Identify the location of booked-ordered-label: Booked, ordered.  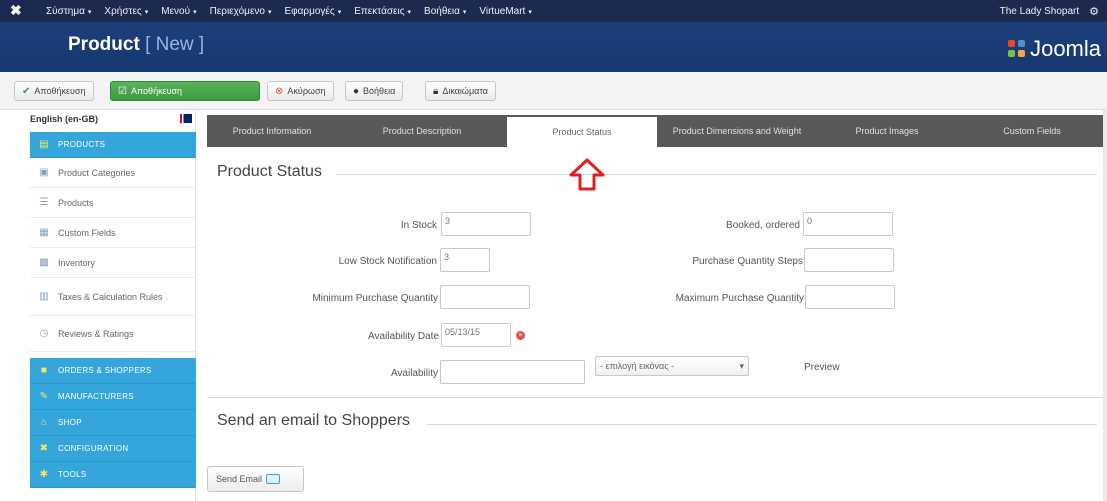
(763, 225).